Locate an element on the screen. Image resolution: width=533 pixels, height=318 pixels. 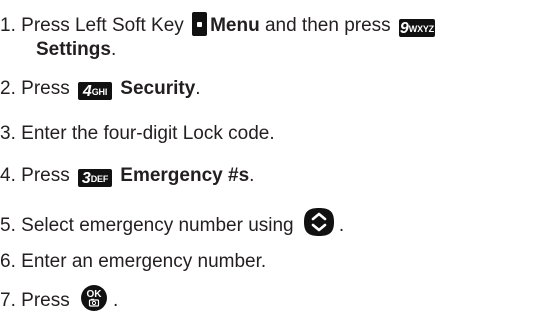
step-6: 6. Enter an emergency number. is located at coordinates (133, 261).